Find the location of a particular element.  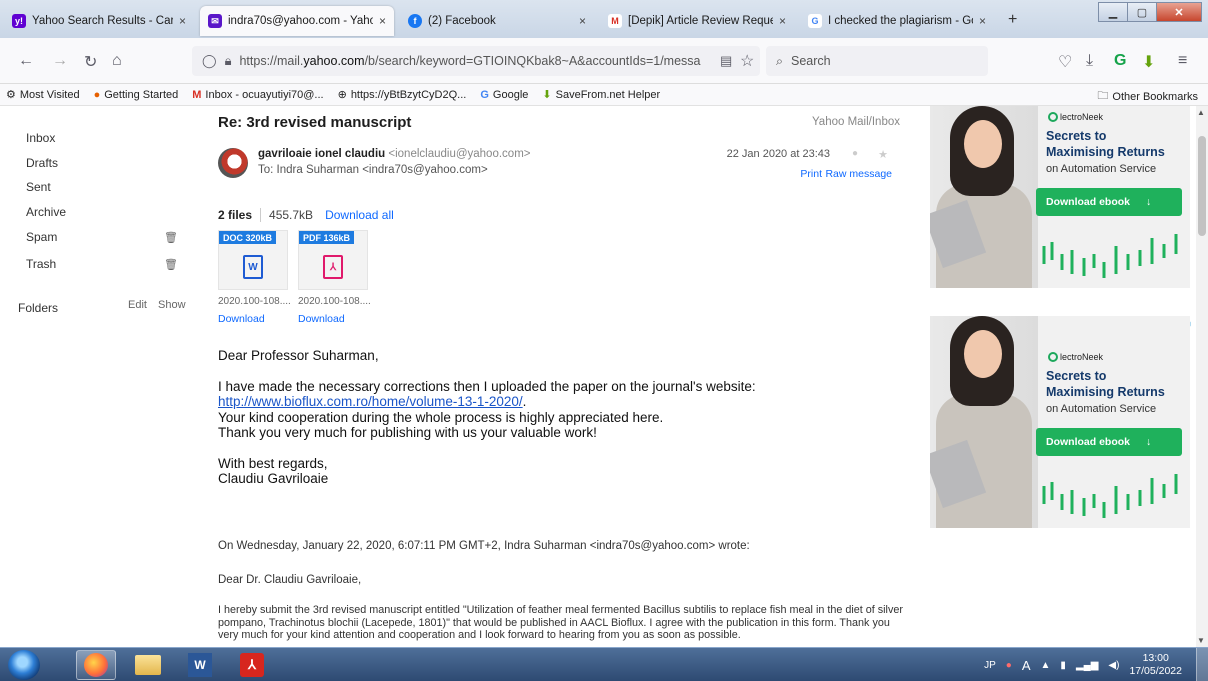

new-tab-button: + is located at coordinates (1012, 20).